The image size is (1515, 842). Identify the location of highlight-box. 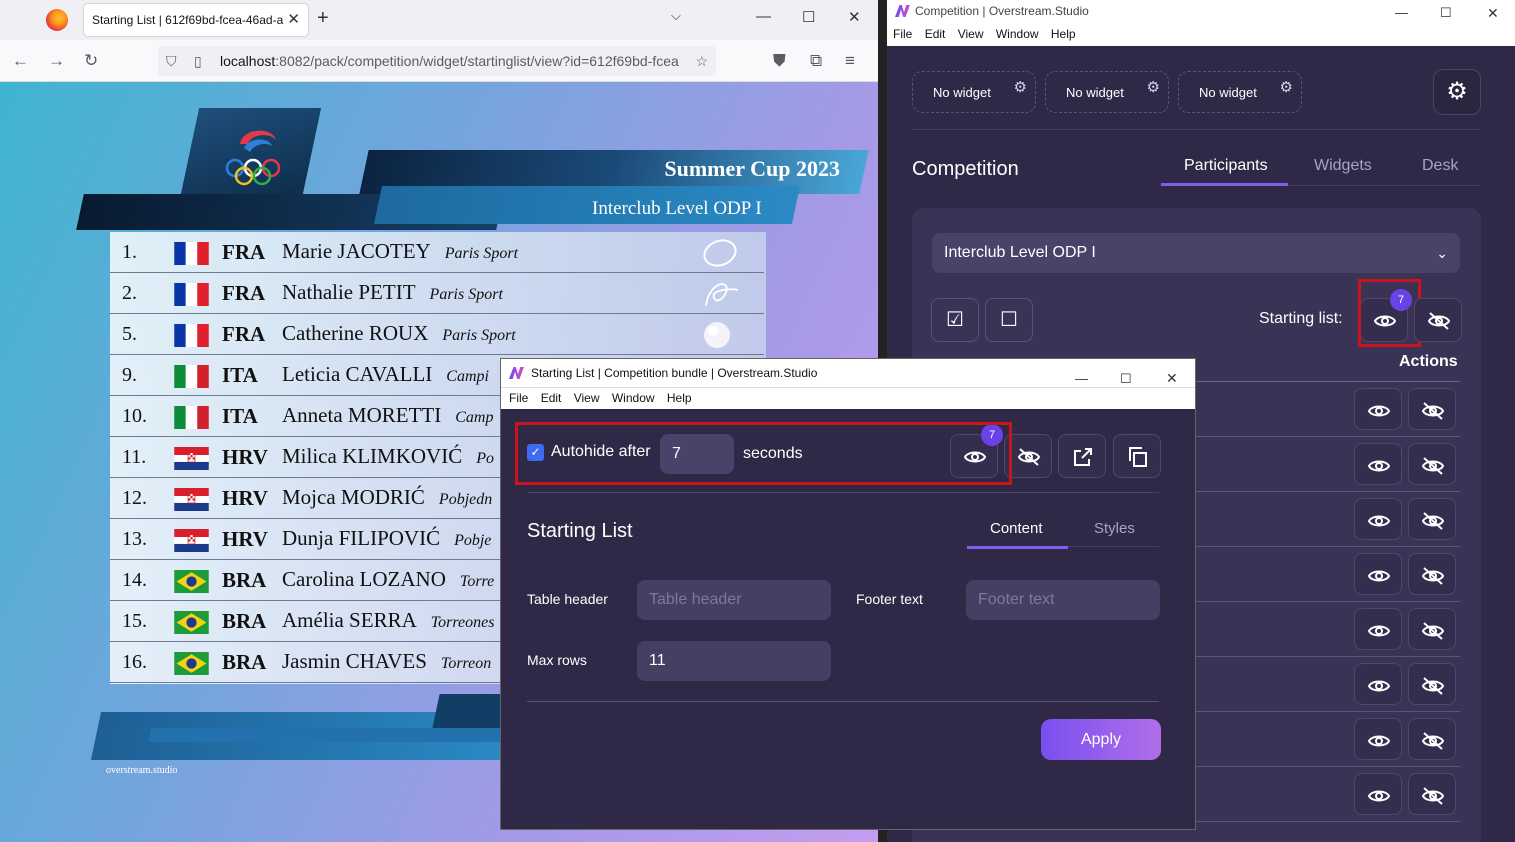
(1389, 313).